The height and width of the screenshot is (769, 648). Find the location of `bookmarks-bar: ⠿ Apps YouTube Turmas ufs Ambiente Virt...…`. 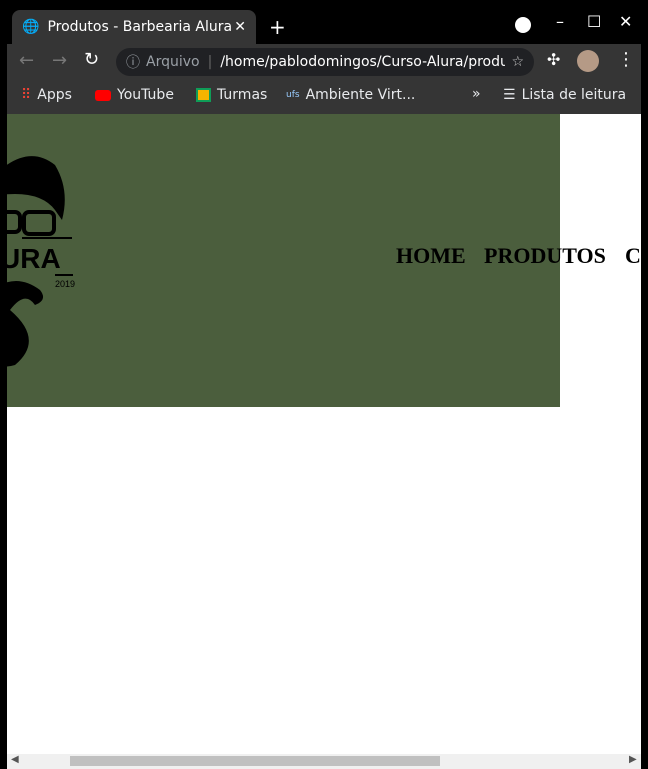

bookmarks-bar: ⠿ Apps YouTube Turmas ufs Ambiente Virt...… is located at coordinates (324, 97).